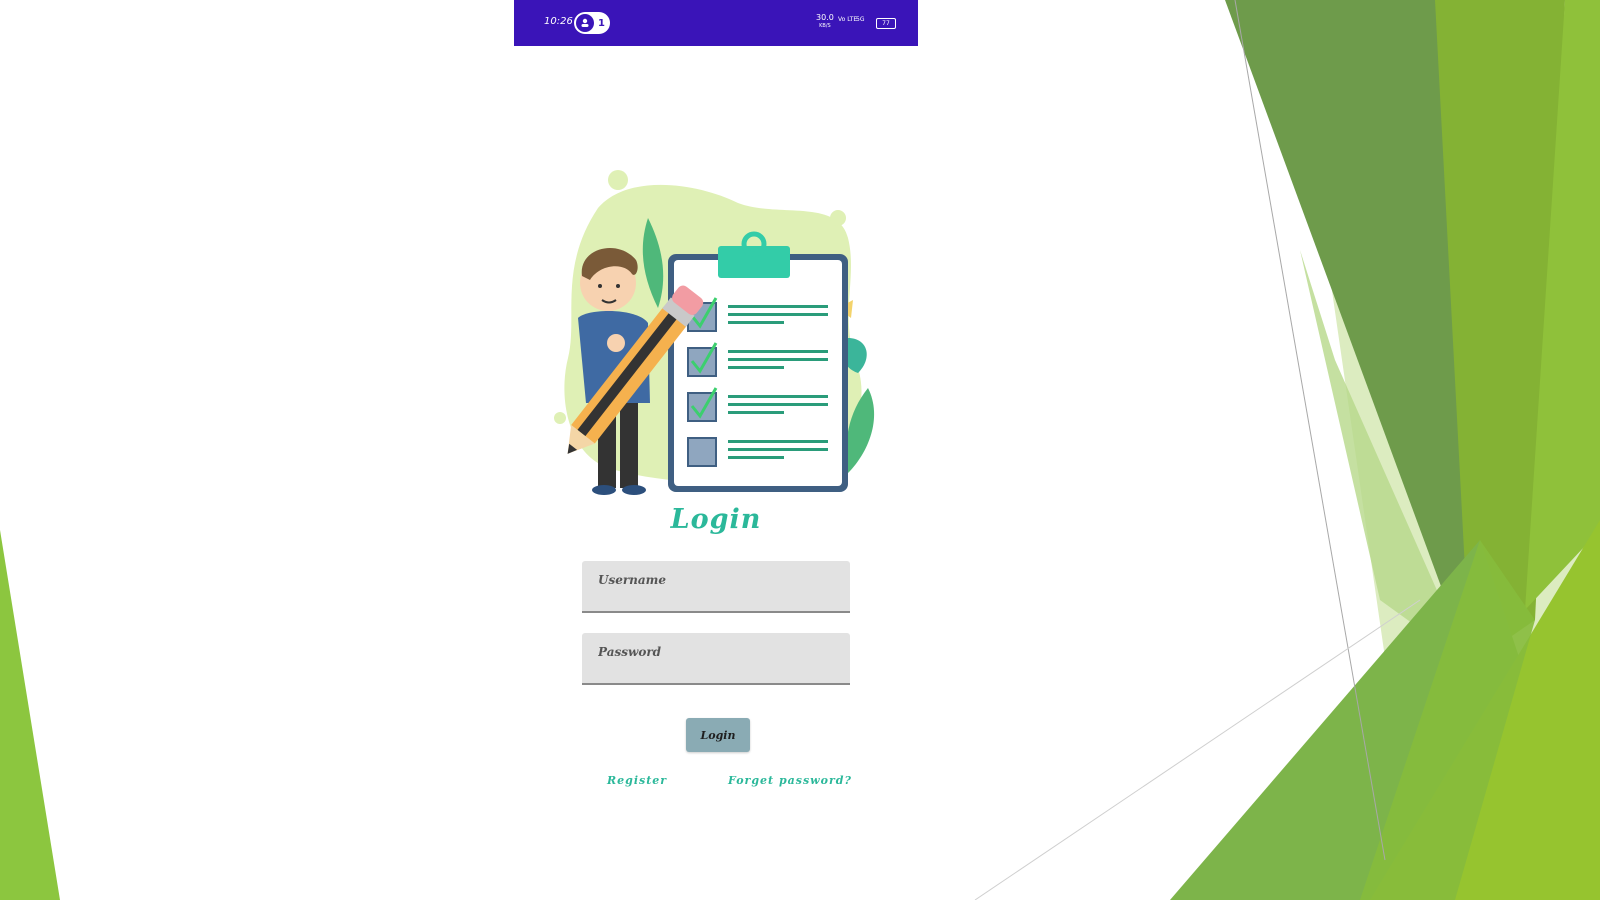 The width and height of the screenshot is (1600, 900). What do you see at coordinates (825, 17) in the screenshot?
I see `net-speed-value: 30.0` at bounding box center [825, 17].